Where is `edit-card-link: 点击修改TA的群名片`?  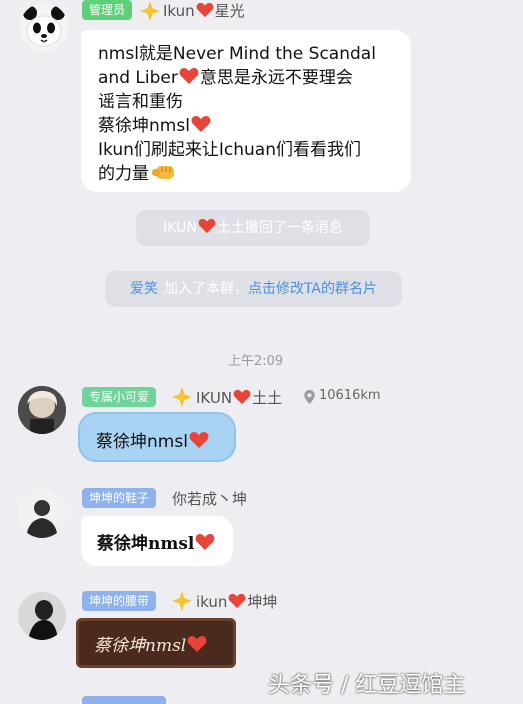
edit-card-link: 点击修改TA的群名片 is located at coordinates (312, 289).